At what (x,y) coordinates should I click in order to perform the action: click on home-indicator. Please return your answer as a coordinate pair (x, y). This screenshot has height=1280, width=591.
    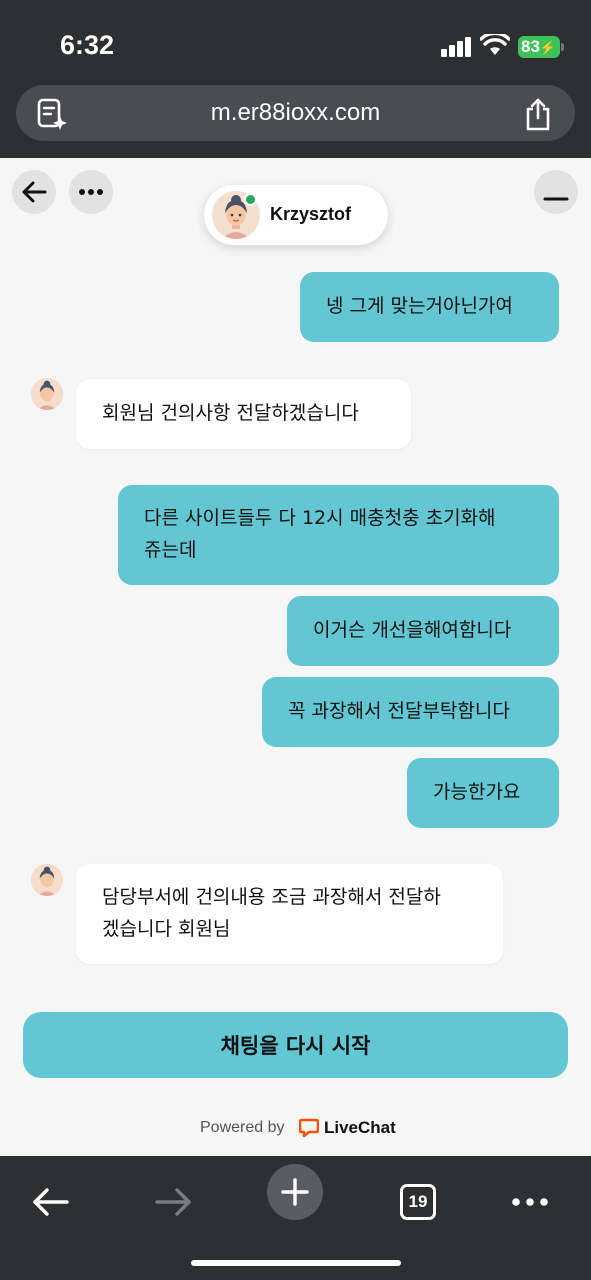
    Looking at the image, I should click on (296, 1263).